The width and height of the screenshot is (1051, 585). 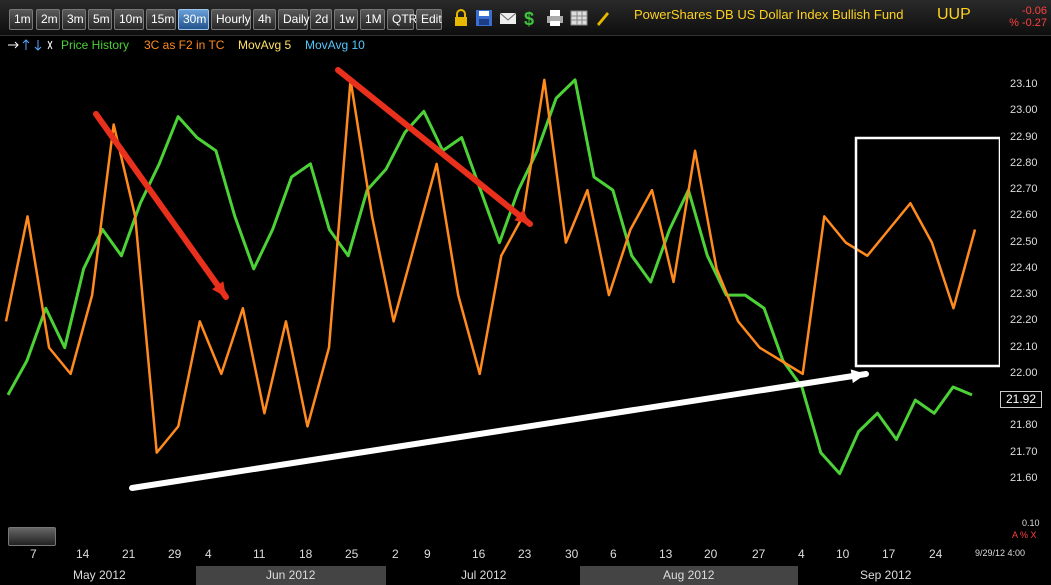 What do you see at coordinates (1024, 162) in the screenshot?
I see `y-tick-label: 22.80` at bounding box center [1024, 162].